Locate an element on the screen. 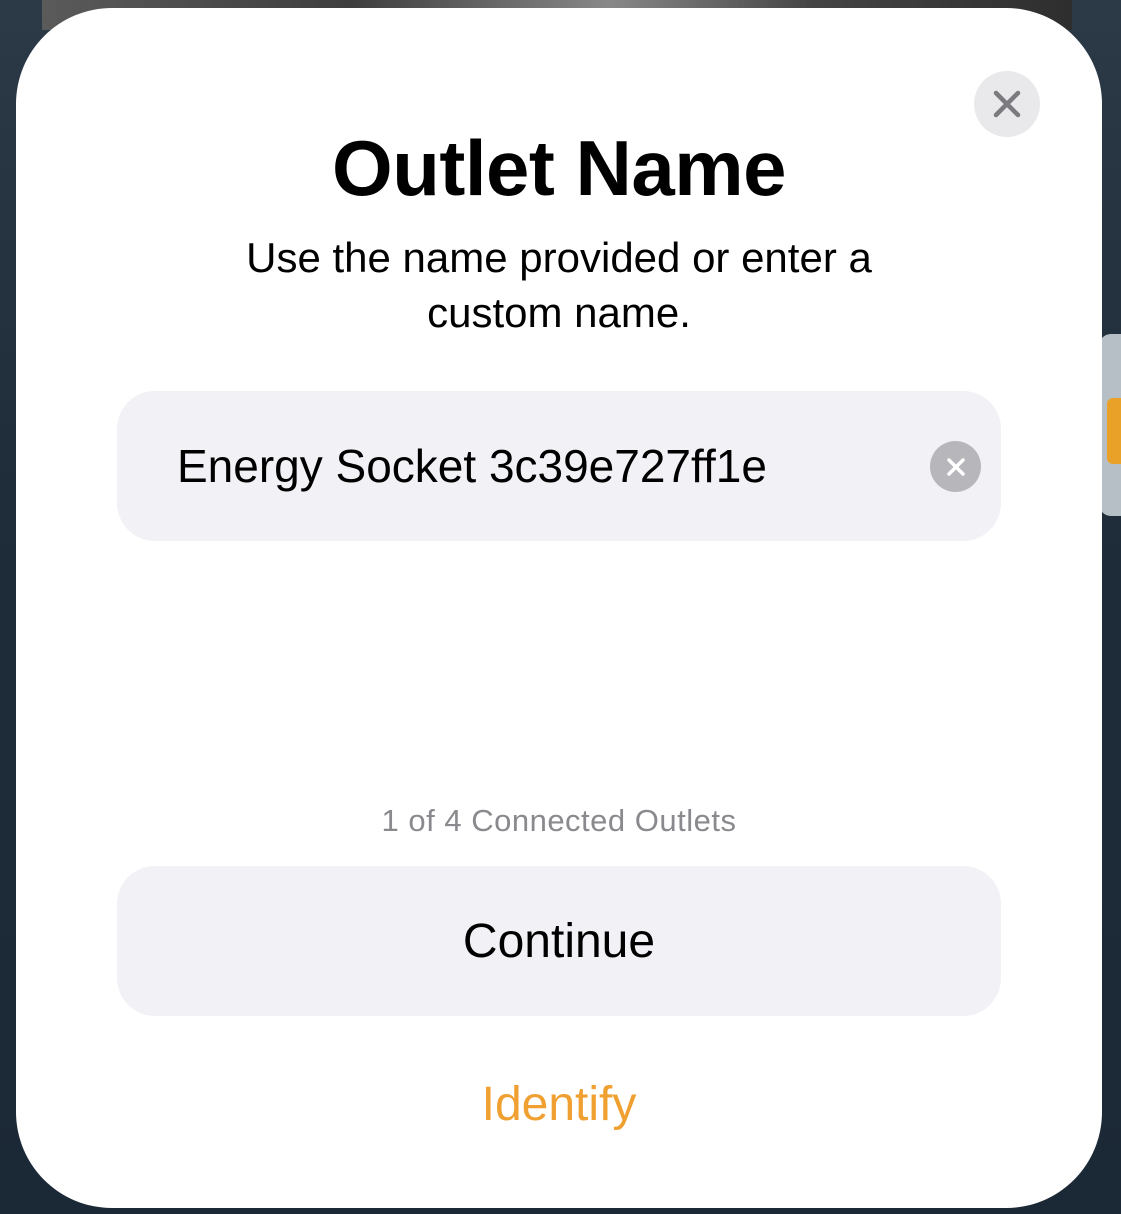 This screenshot has width=1121, height=1214. background-accessory-icon is located at coordinates (1114, 431).